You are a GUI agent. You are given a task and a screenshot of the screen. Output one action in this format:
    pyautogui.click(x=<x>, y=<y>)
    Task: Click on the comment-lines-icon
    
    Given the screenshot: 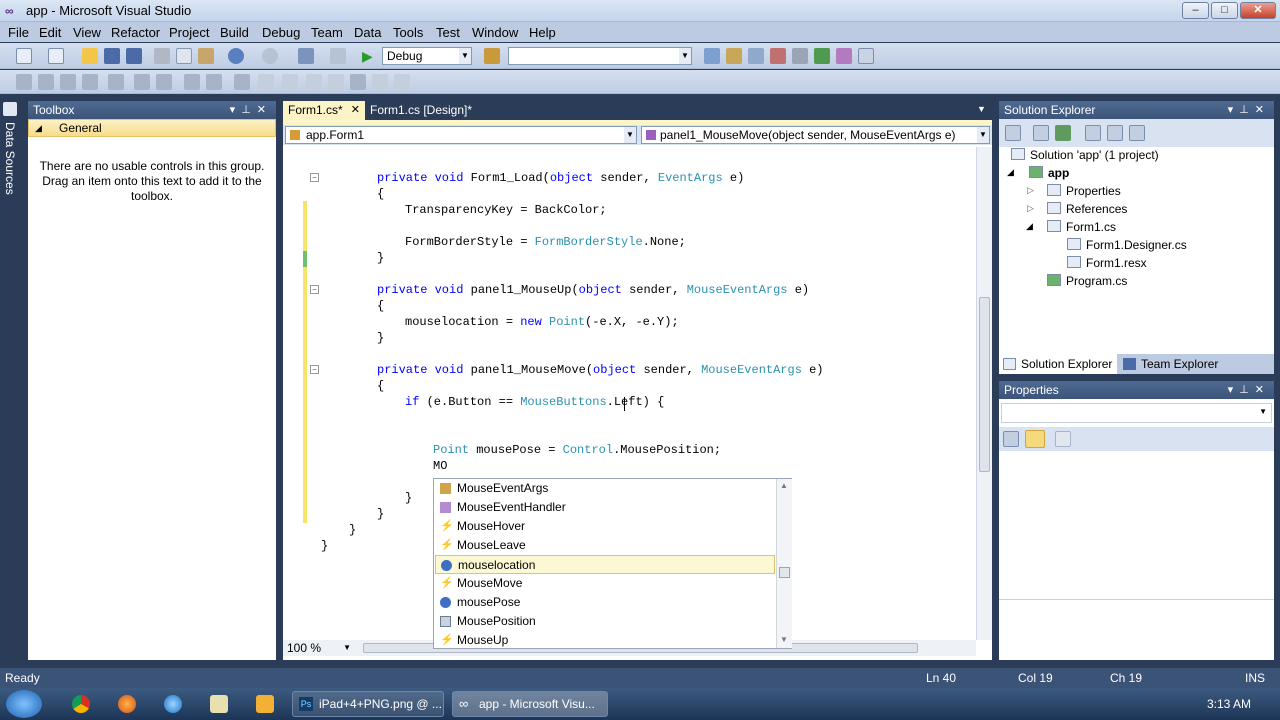 What is the action you would take?
    pyautogui.click(x=164, y=82)
    